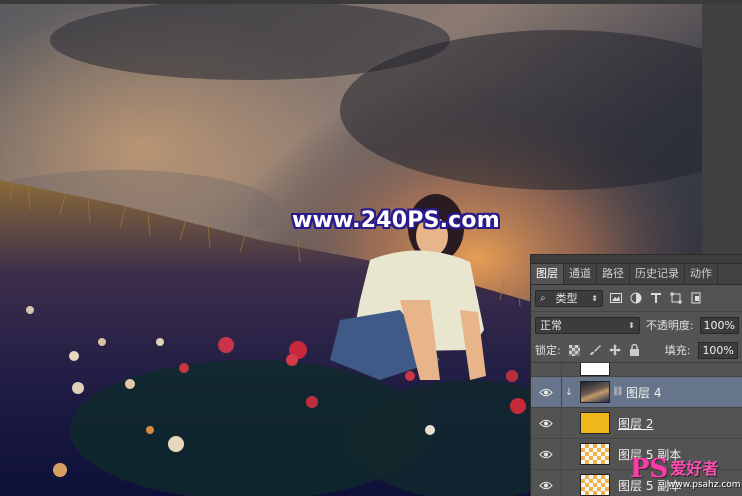 The height and width of the screenshot is (496, 742). I want to click on adjustment-filter-icon, so click(636, 298).